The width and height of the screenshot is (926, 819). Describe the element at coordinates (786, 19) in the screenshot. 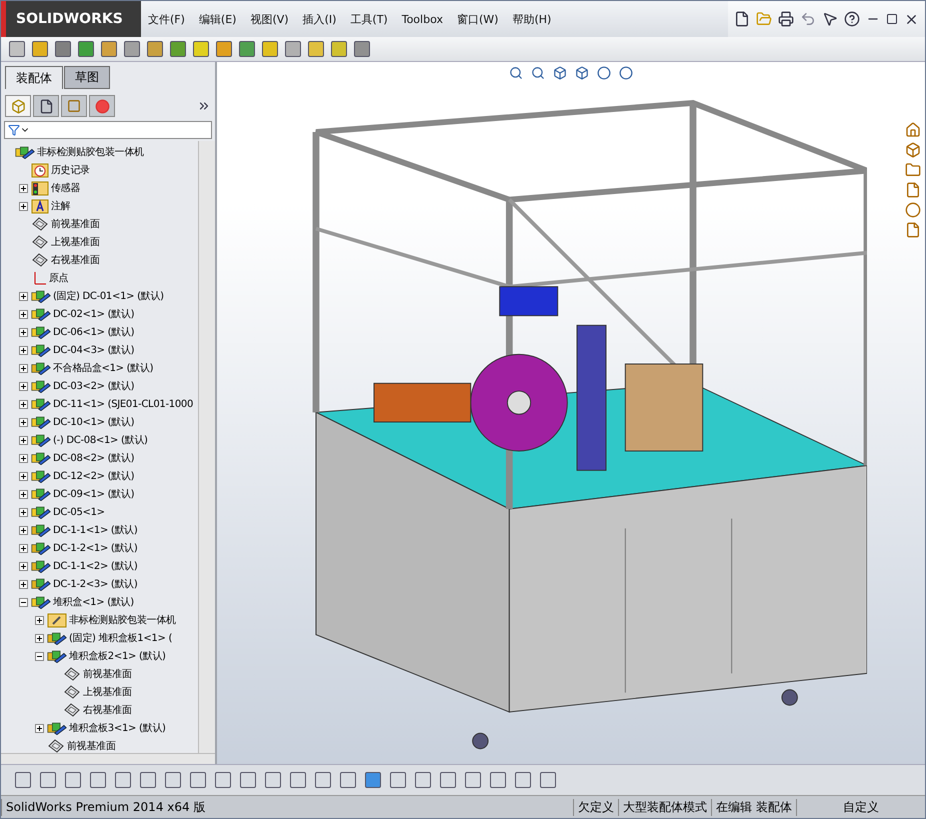

I see `printer-icon` at that location.